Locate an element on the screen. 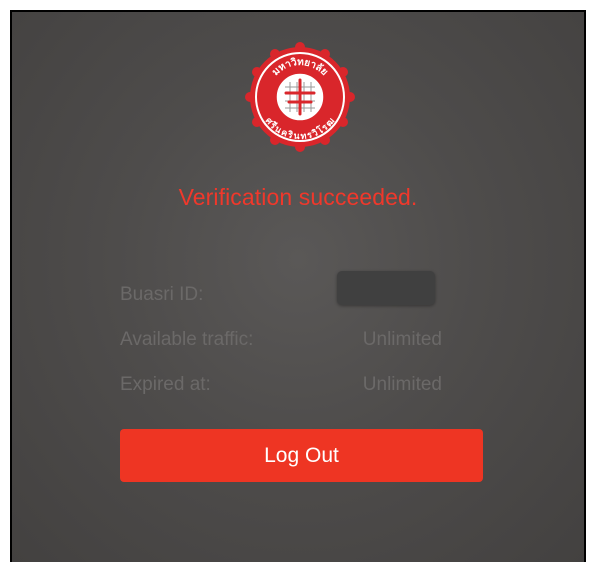  verification-status-message: Verification succeeded. is located at coordinates (298, 197).